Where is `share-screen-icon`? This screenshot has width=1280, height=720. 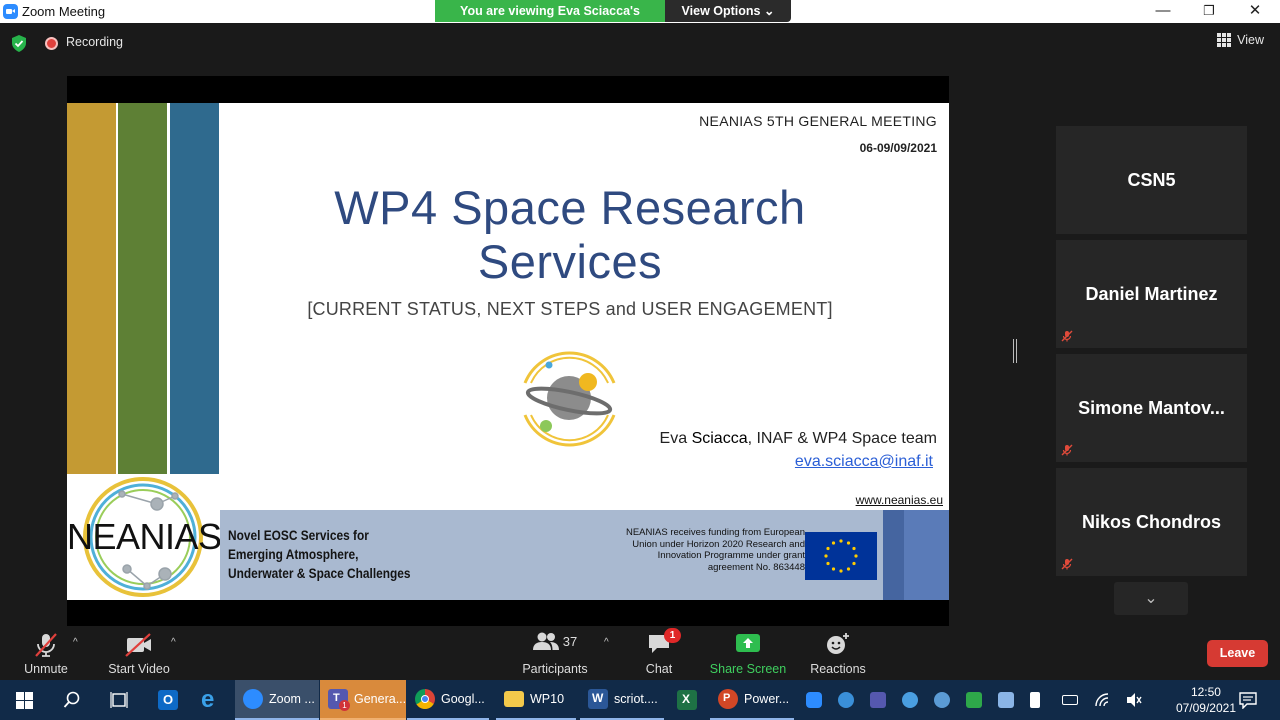 share-screen-icon is located at coordinates (748, 643).